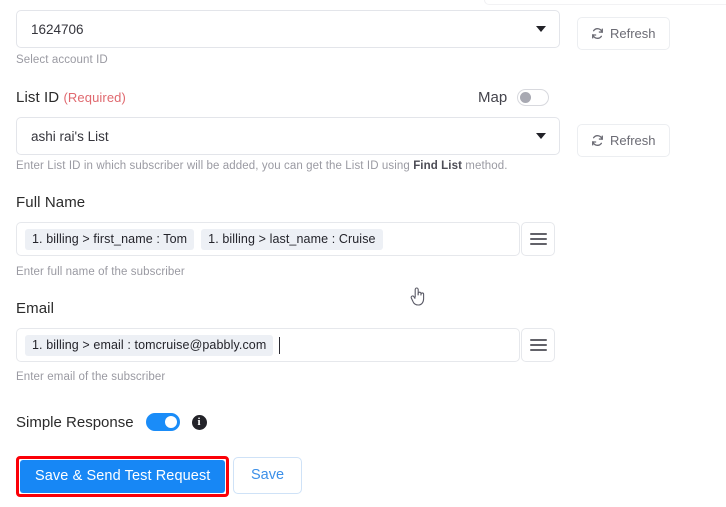 This screenshot has height=507, width=726. What do you see at coordinates (94, 97) in the screenshot?
I see `list-id-required-badge: (Required)` at bounding box center [94, 97].